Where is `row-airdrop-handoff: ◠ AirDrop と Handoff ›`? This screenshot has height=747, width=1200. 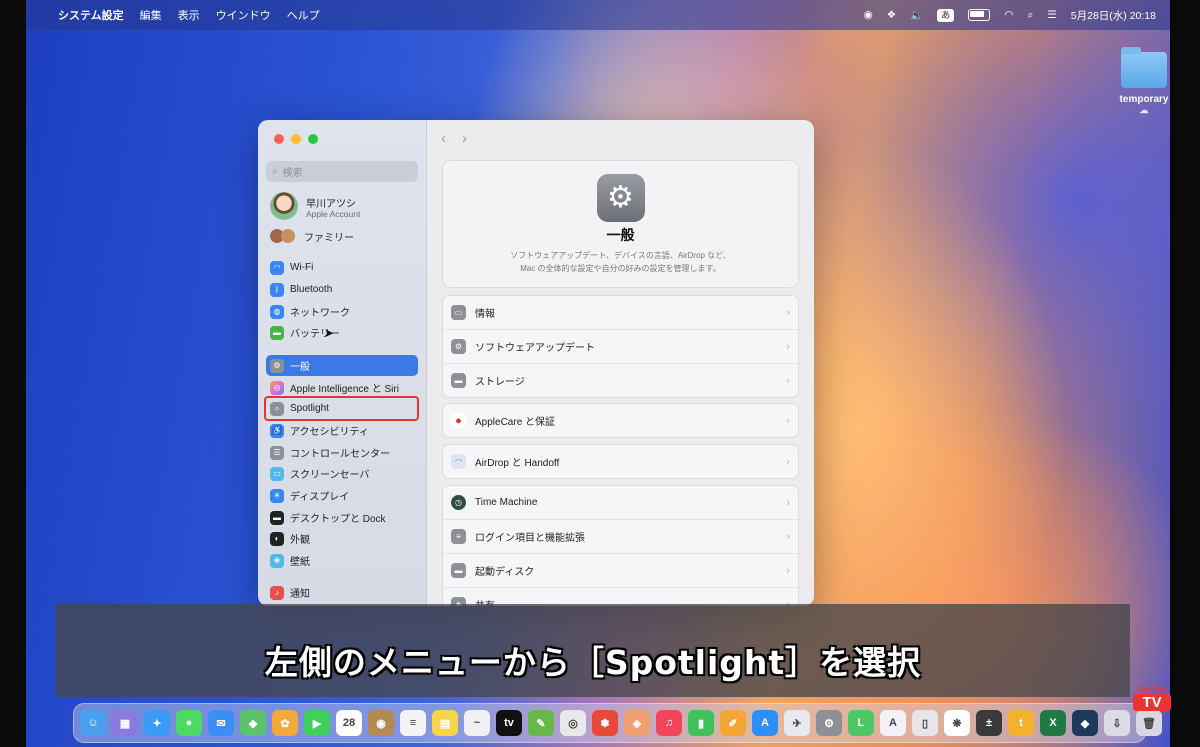 row-airdrop-handoff: ◠ AirDrop と Handoff › is located at coordinates (620, 461).